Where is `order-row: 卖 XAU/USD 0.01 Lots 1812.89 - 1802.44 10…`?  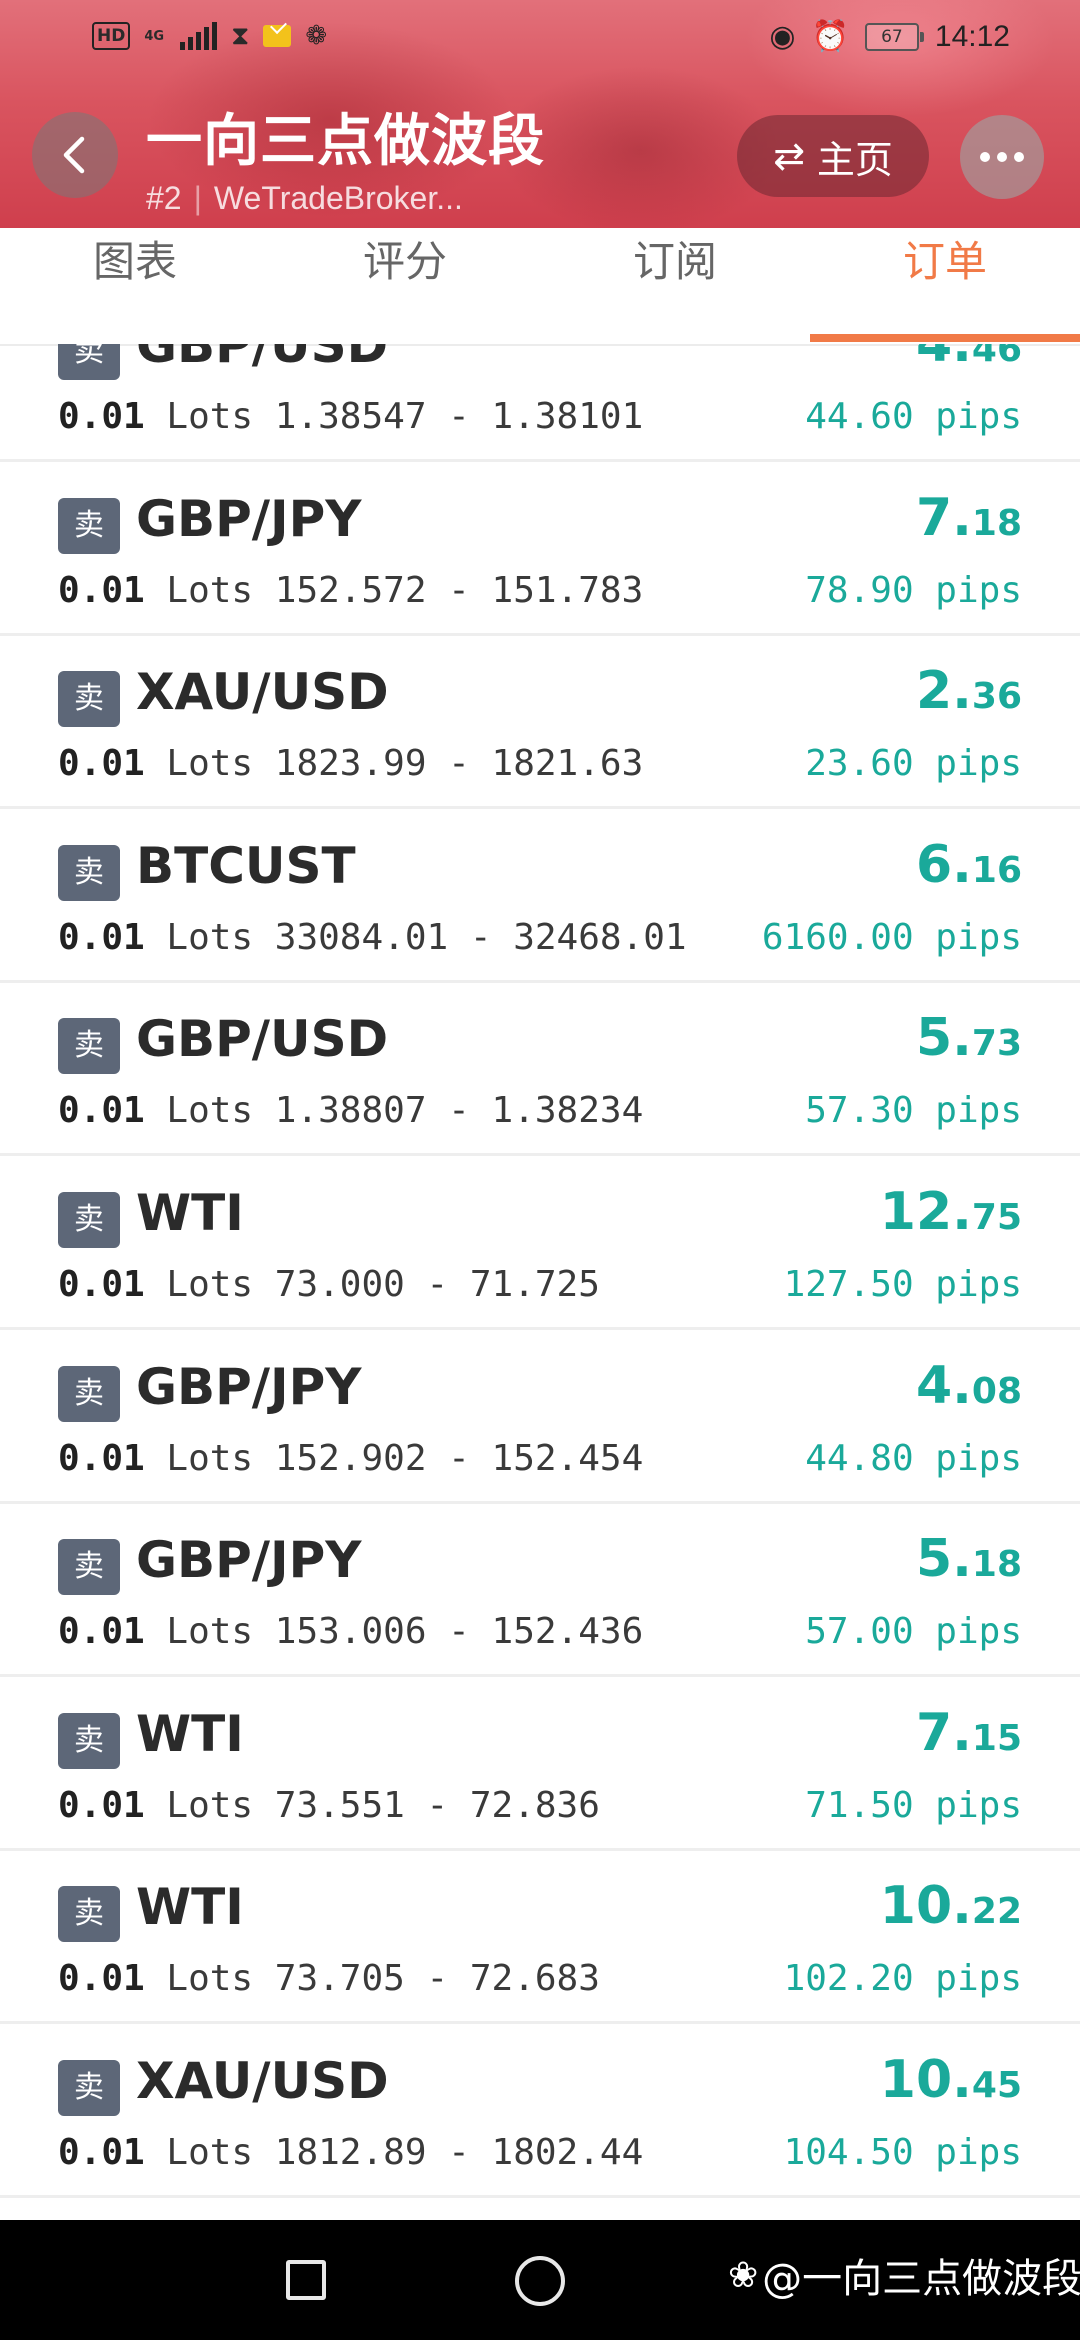 order-row: 卖 XAU/USD 0.01 Lots 1812.89 - 1802.44 10… is located at coordinates (540, 2110).